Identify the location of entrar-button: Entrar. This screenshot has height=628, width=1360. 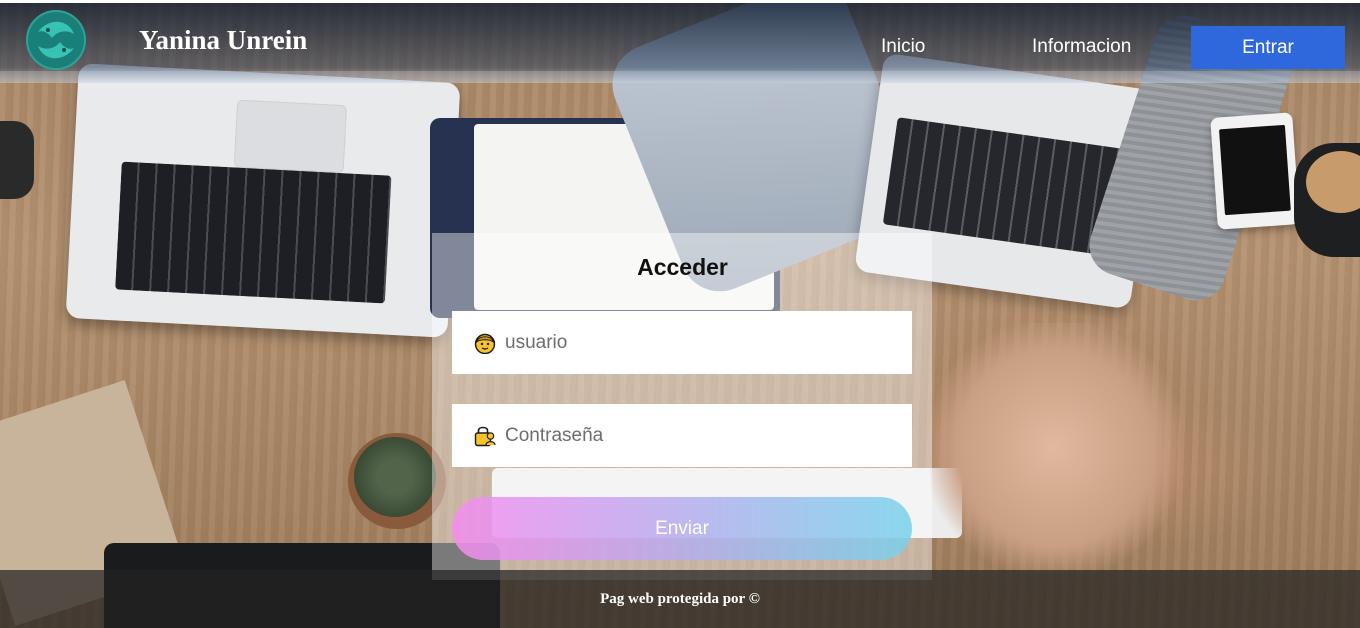
(1268, 47).